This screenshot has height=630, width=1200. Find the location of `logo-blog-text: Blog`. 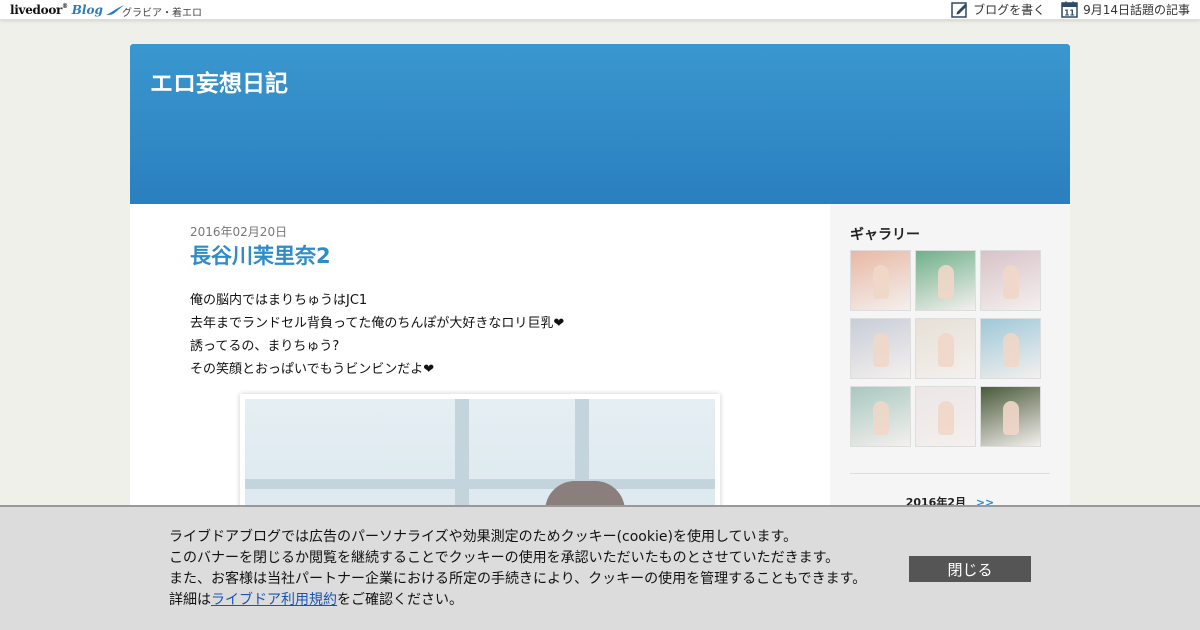

logo-blog-text: Blog is located at coordinates (87, 10).